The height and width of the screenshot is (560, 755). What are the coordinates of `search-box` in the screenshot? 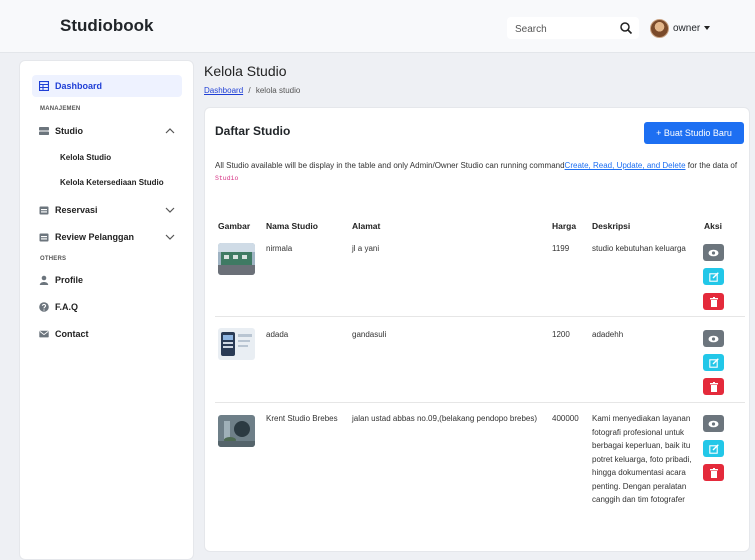 It's located at (573, 28).